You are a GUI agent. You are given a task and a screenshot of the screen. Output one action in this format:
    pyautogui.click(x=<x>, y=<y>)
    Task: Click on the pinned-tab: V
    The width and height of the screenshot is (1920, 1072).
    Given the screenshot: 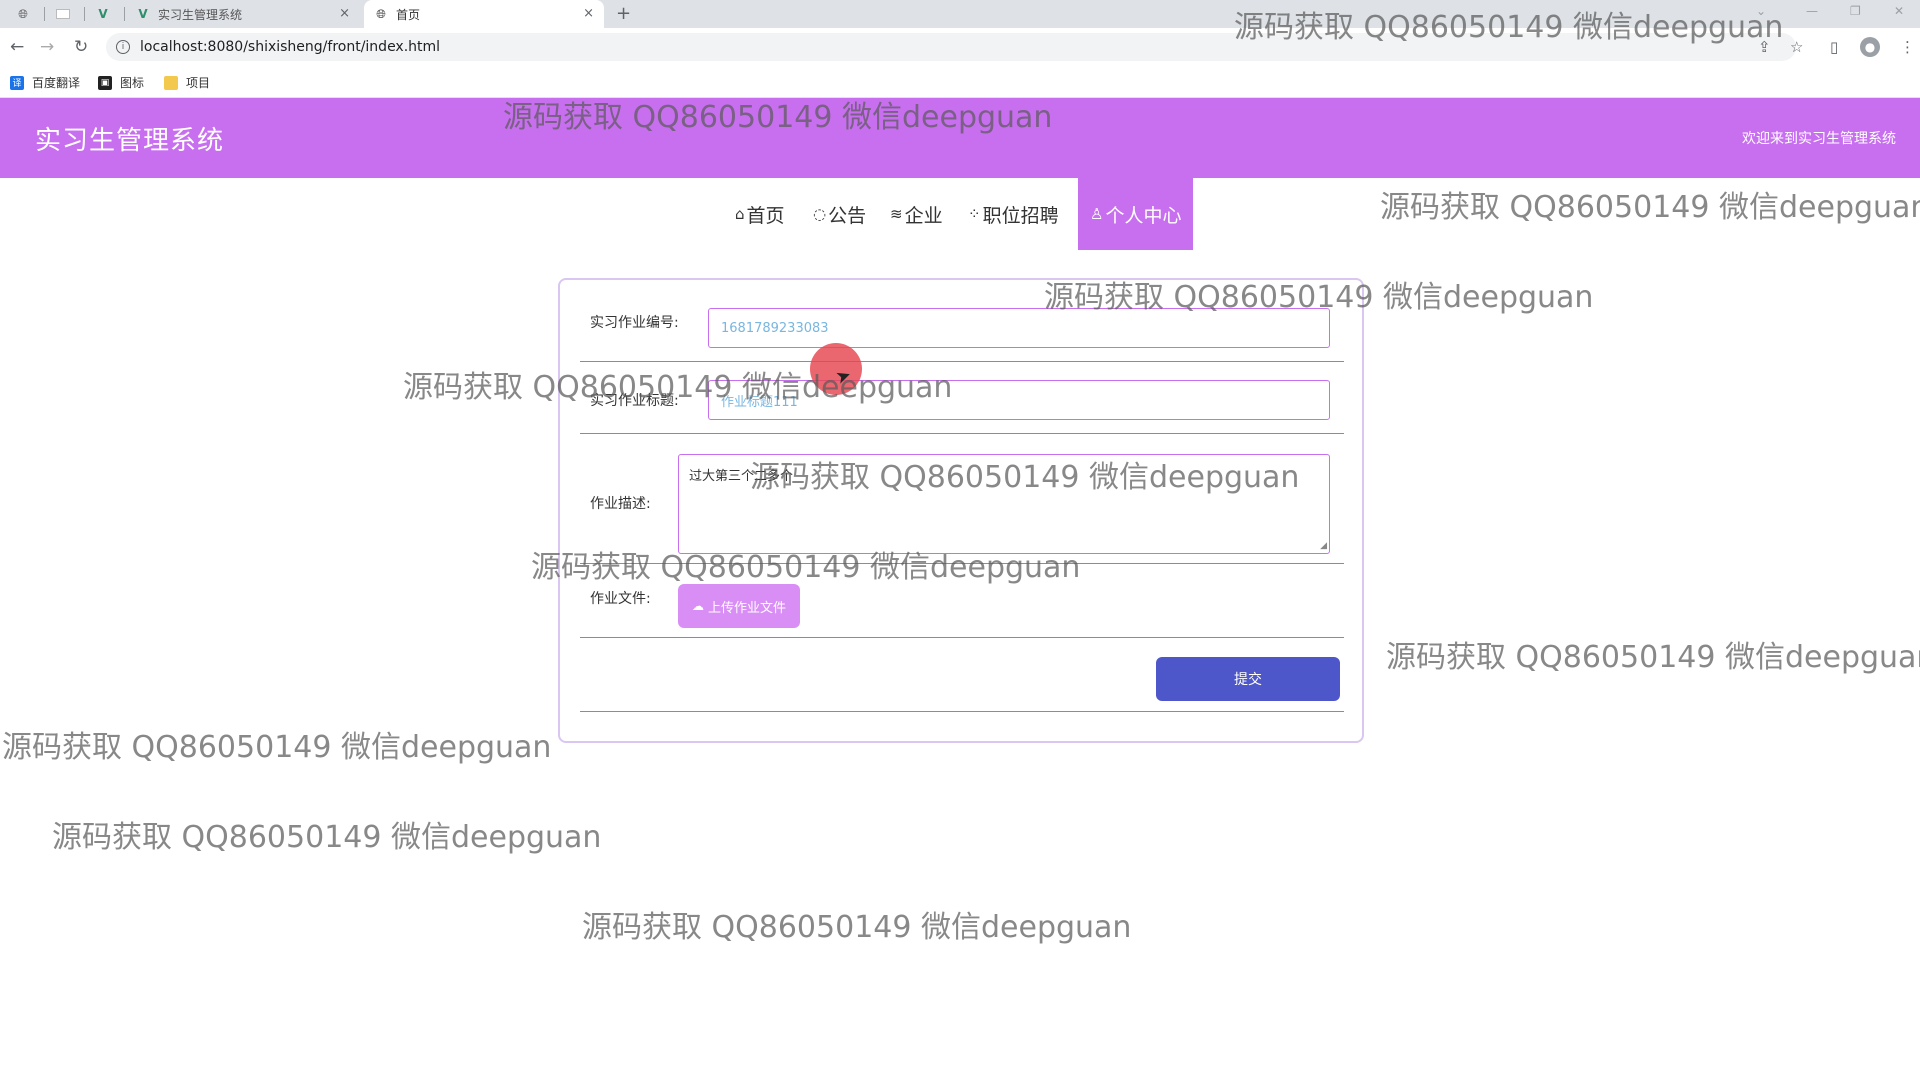 What is the action you would take?
    pyautogui.click(x=103, y=14)
    